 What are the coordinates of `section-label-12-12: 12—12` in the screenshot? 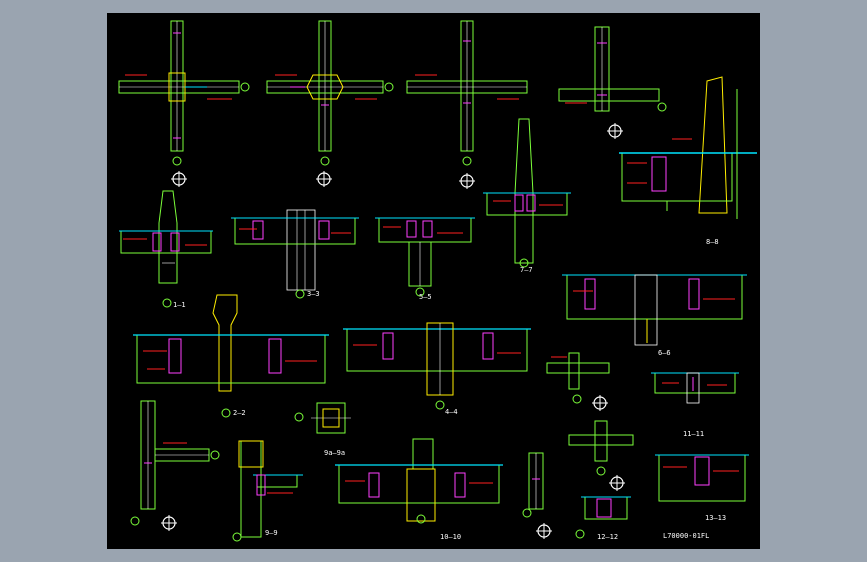 It's located at (608, 537).